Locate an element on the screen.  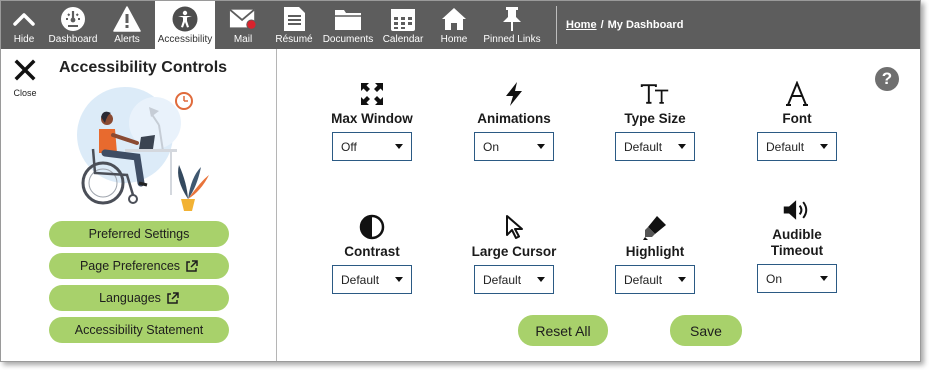
control-label: Font is located at coordinates (797, 118).